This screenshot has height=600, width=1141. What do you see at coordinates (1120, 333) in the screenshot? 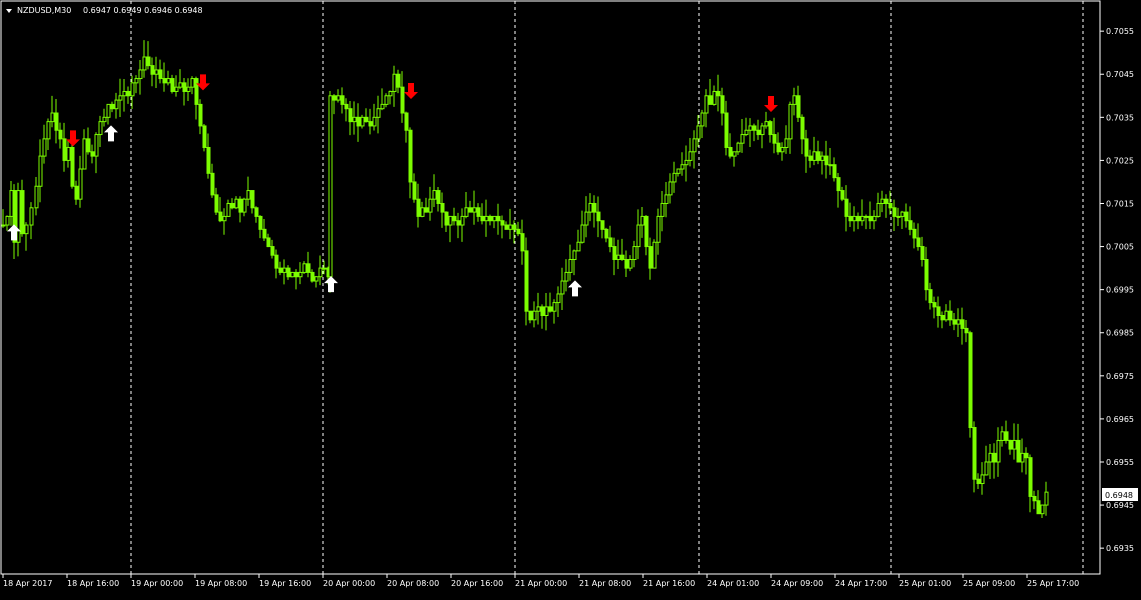
I see `y-tick-label: 0.6985` at bounding box center [1120, 333].